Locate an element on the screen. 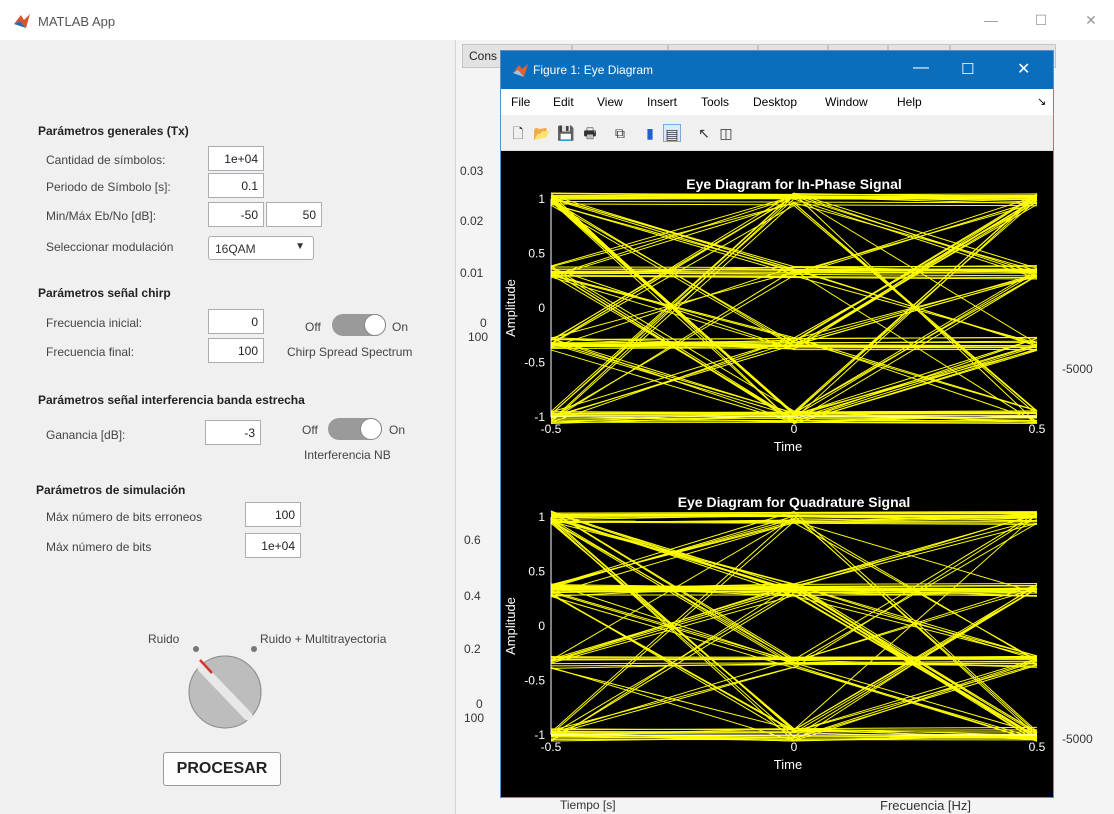 This screenshot has height=814, width=1114. menu-window: Window is located at coordinates (846, 102).